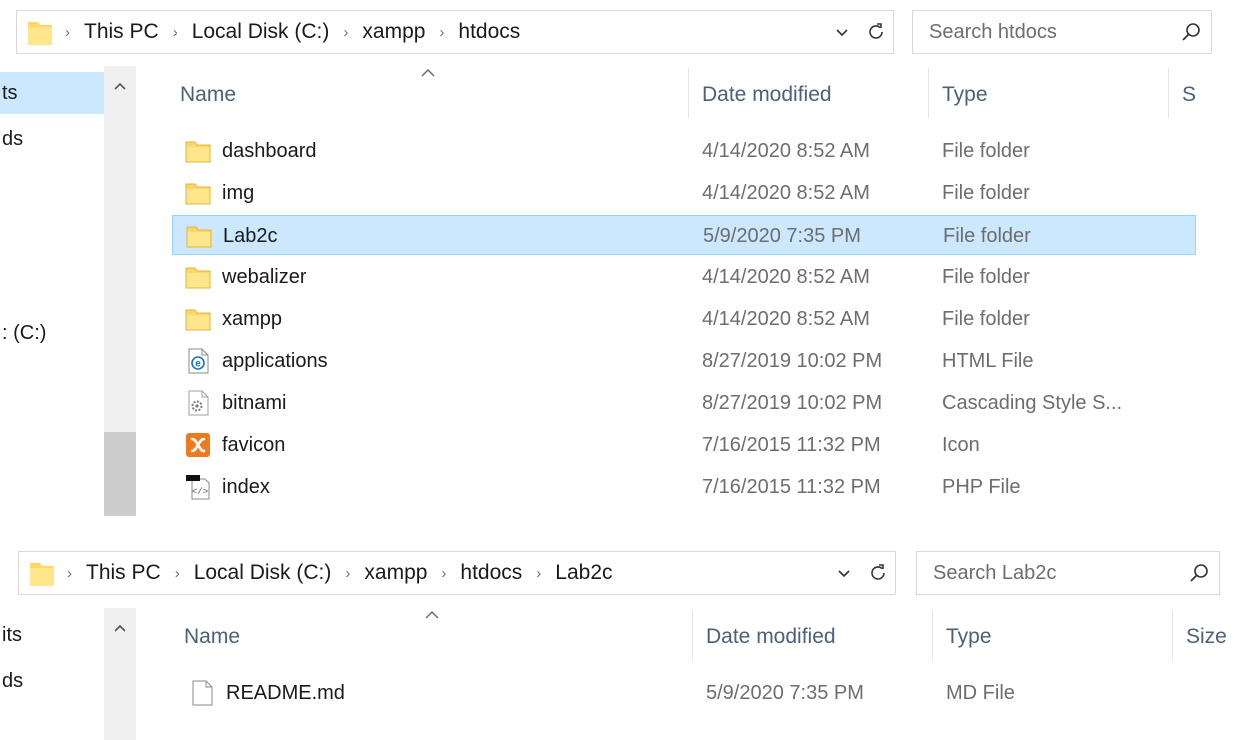 The image size is (1238, 740). I want to click on breadcrumb-lab2c: Lab2c, so click(583, 573).